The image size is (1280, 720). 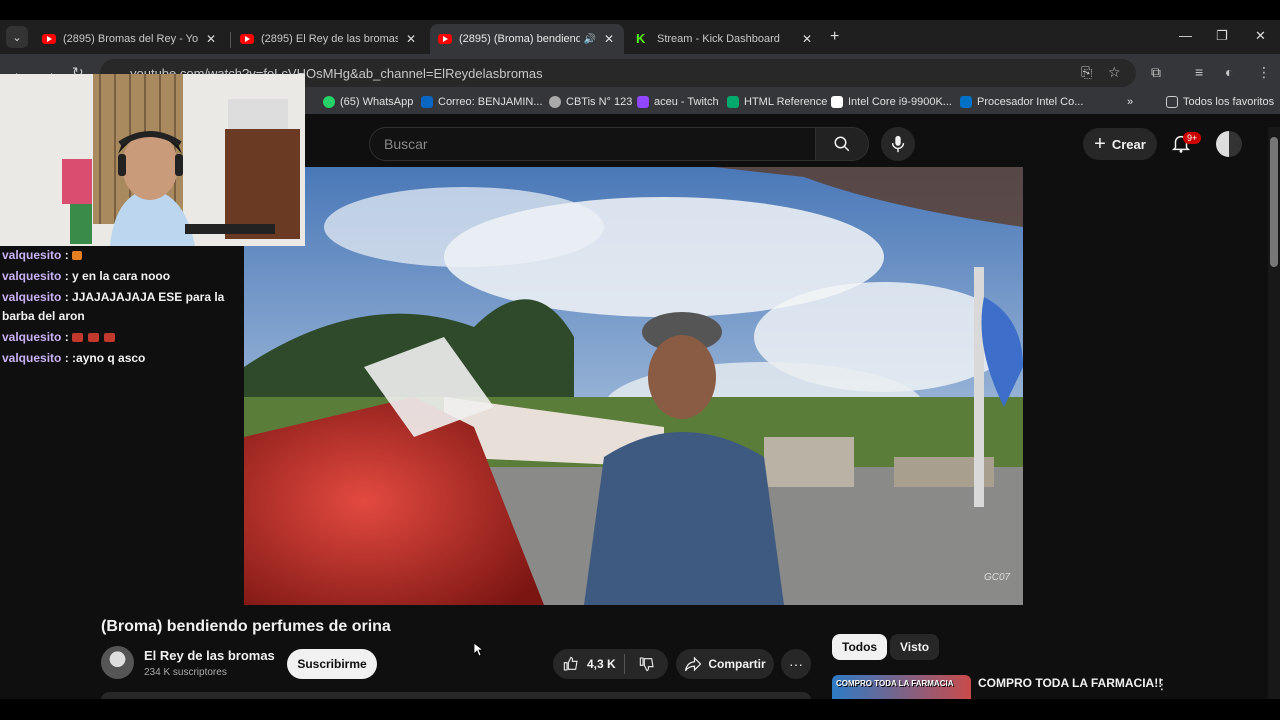 I want to click on more-icon: ···, so click(x=796, y=664).